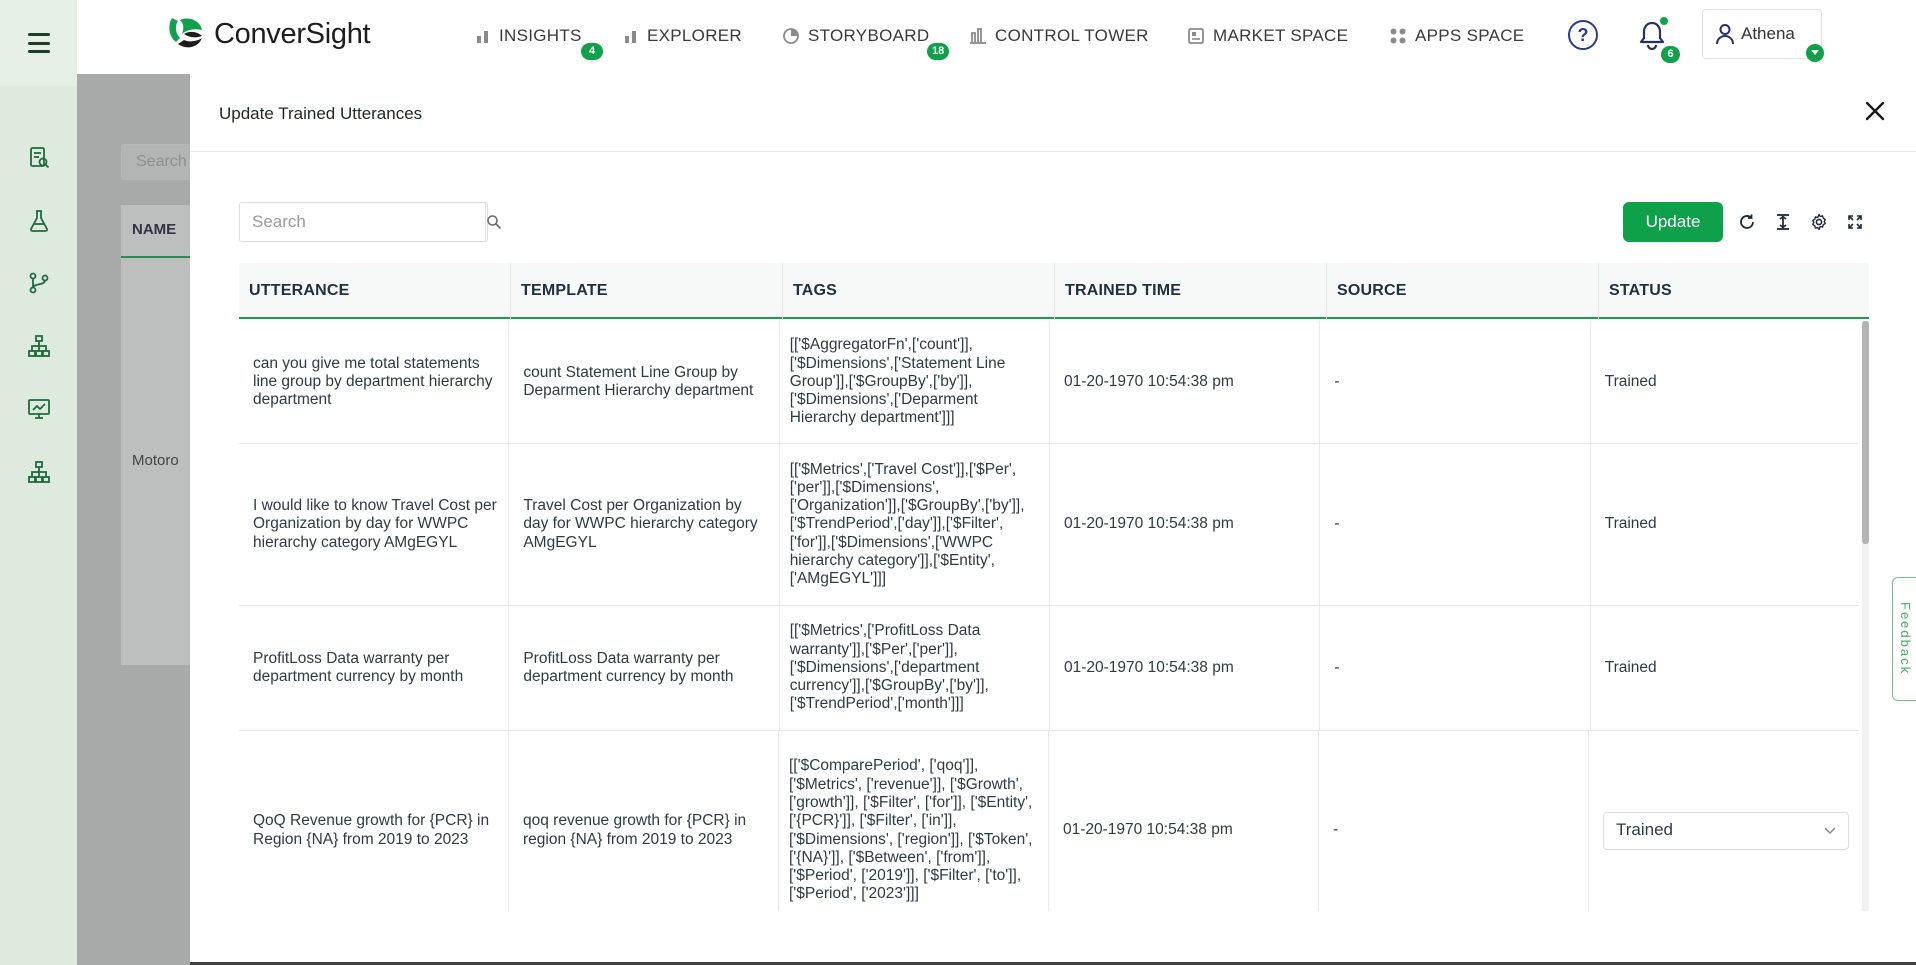  I want to click on search-button, so click(493, 222).